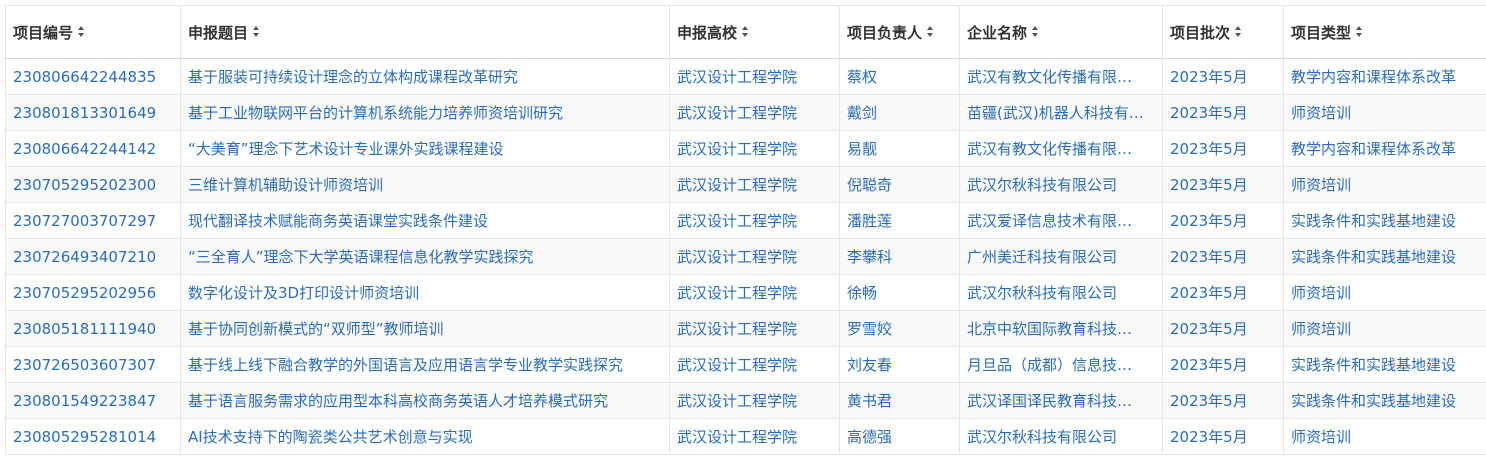  Describe the element at coordinates (303, 293) in the screenshot. I see `cell-link-title: 数字化设计及3D打印设计师资培训` at that location.